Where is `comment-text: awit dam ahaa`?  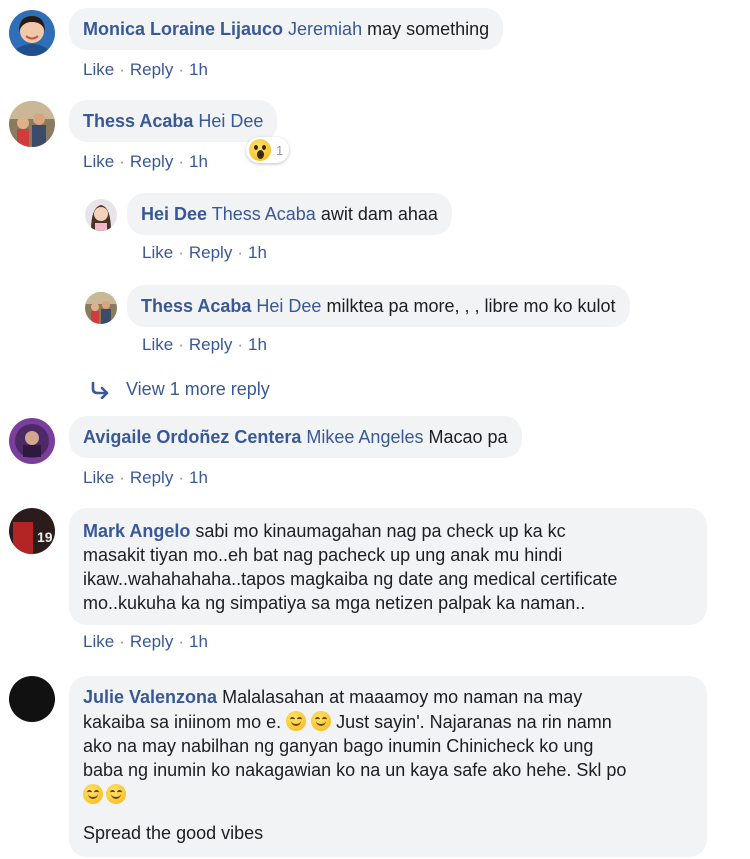
comment-text: awit dam ahaa is located at coordinates (379, 214).